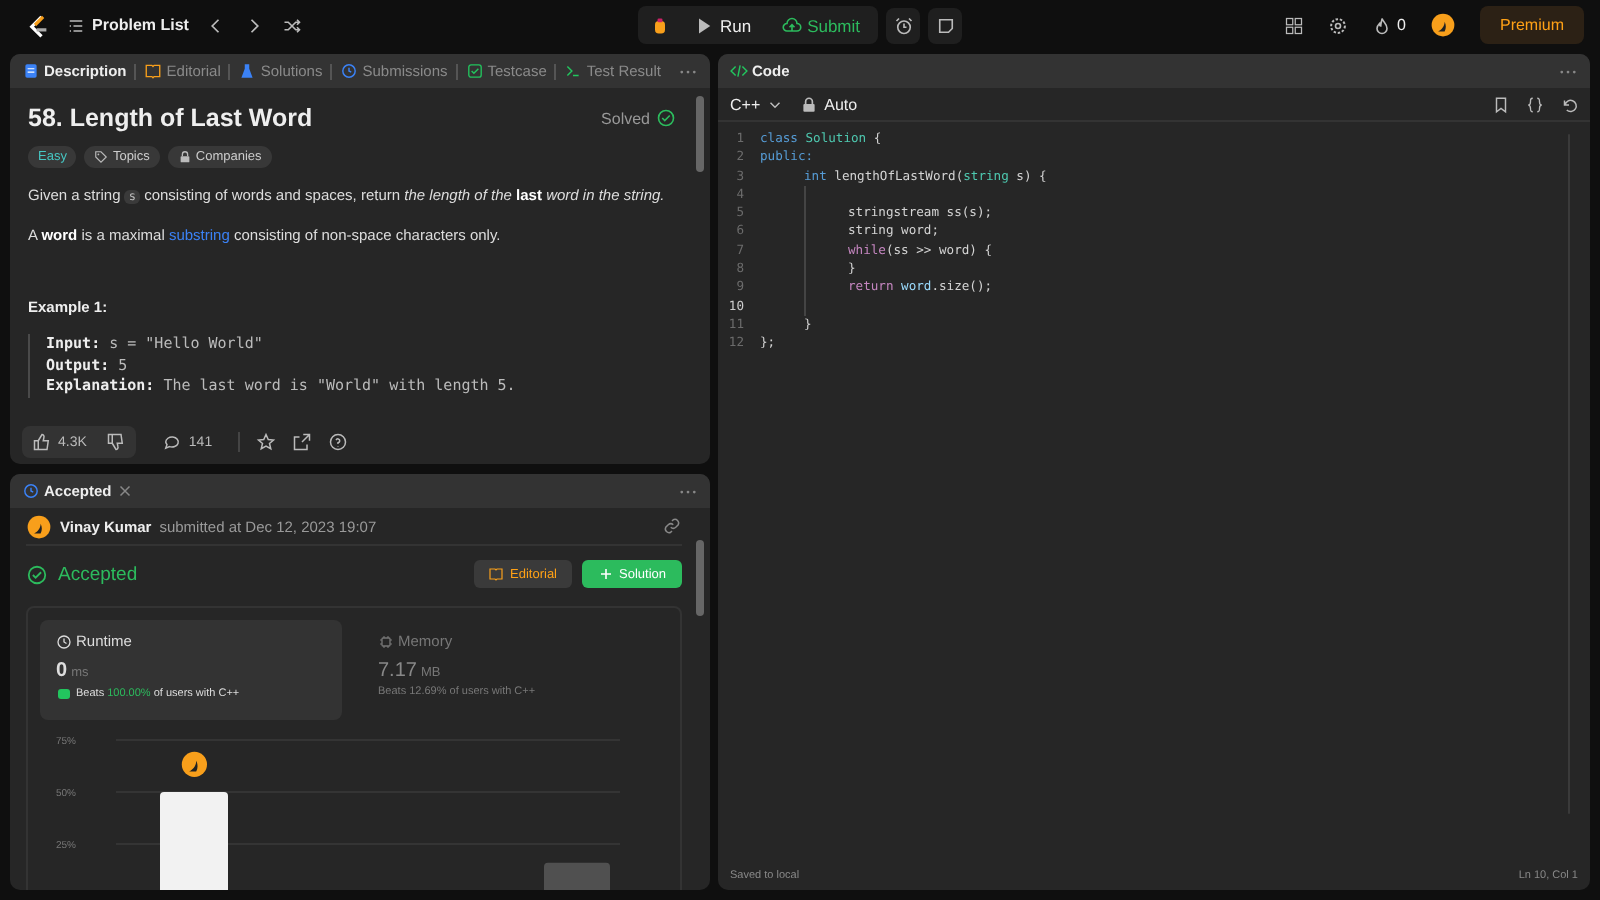 The width and height of the screenshot is (1600, 900). What do you see at coordinates (42, 442) in the screenshot?
I see `thumbs-up-icon` at bounding box center [42, 442].